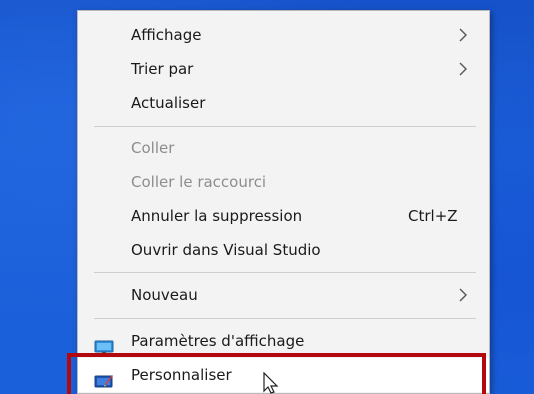 The image size is (534, 394). Describe the element at coordinates (168, 103) in the screenshot. I see `menu-item-label: Actualiser` at that location.